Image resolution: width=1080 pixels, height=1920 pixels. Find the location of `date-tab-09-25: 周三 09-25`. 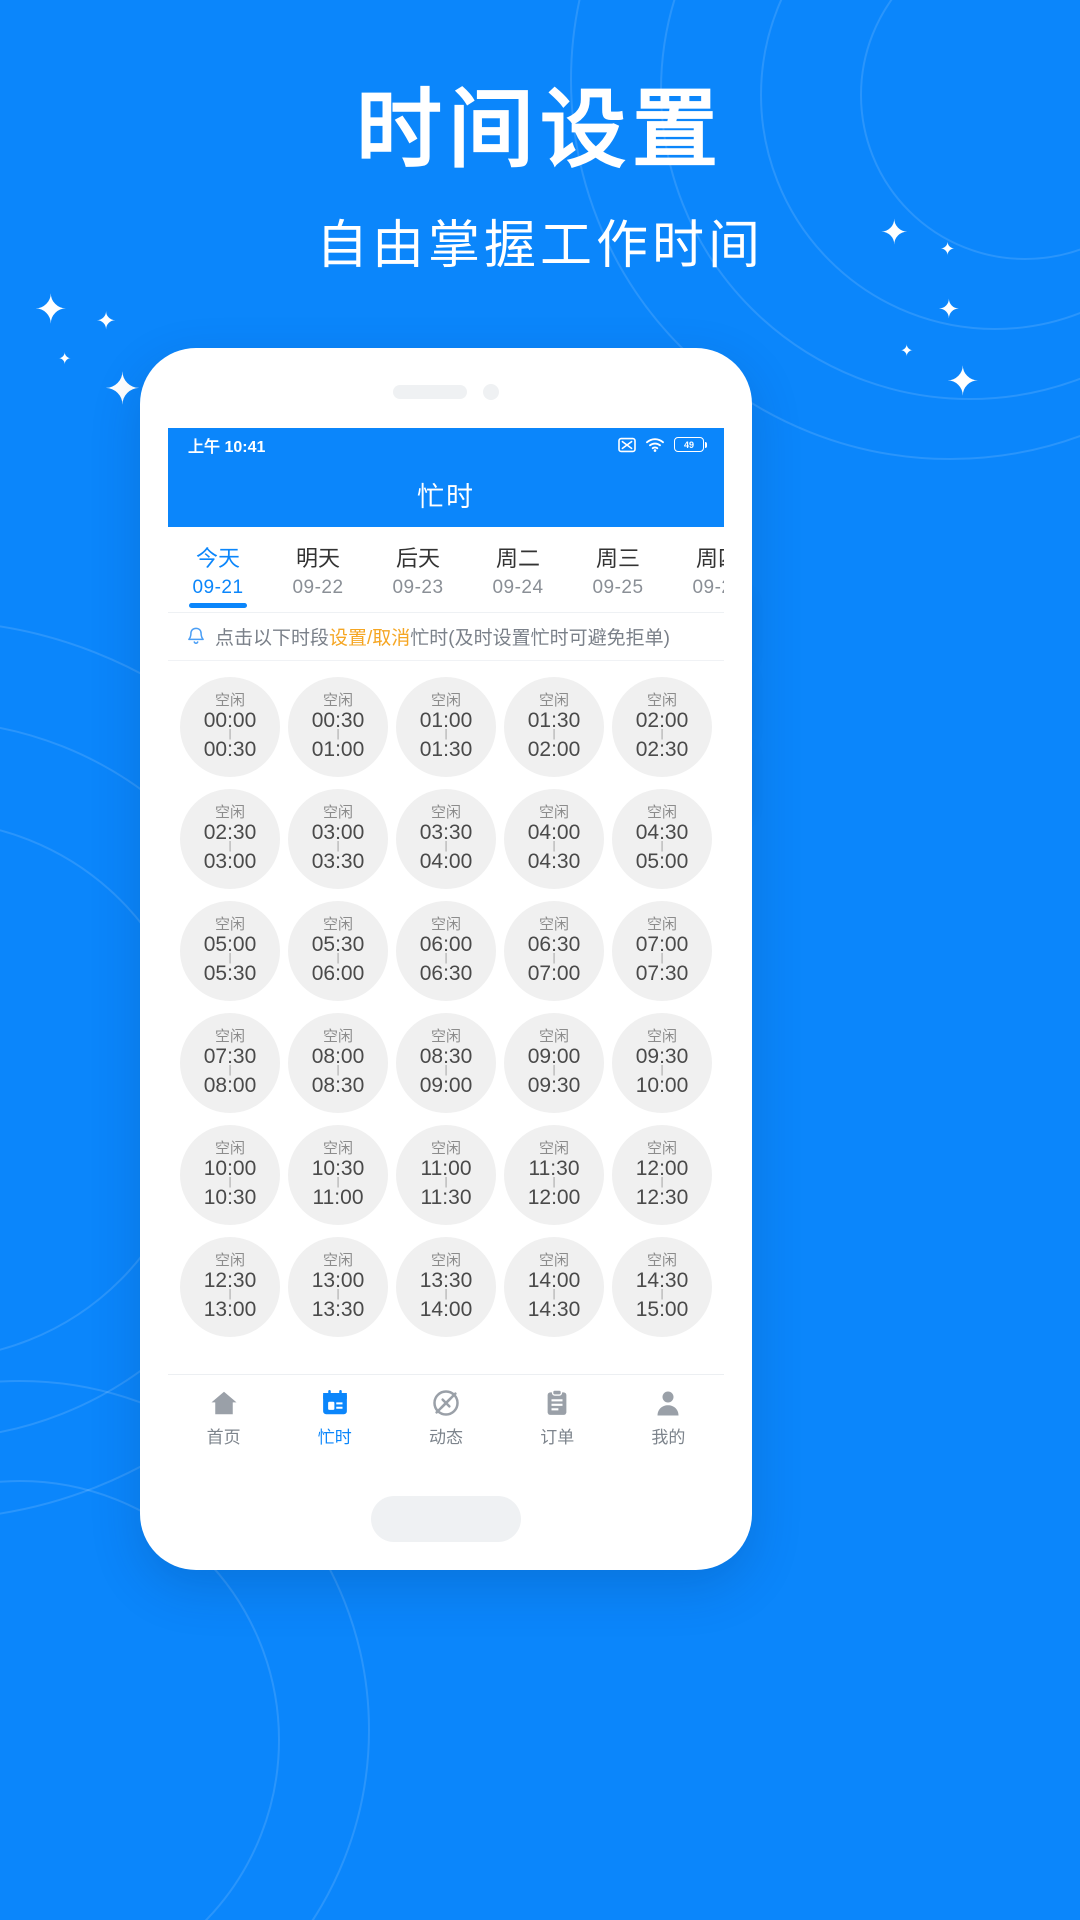

date-tab-09-25: 周三 09-25 is located at coordinates (618, 569).